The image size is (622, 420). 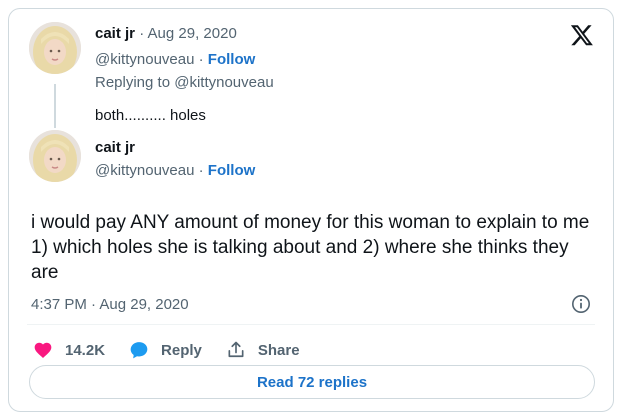 I want to click on main-handle: @kittynouveau, so click(x=144, y=170).